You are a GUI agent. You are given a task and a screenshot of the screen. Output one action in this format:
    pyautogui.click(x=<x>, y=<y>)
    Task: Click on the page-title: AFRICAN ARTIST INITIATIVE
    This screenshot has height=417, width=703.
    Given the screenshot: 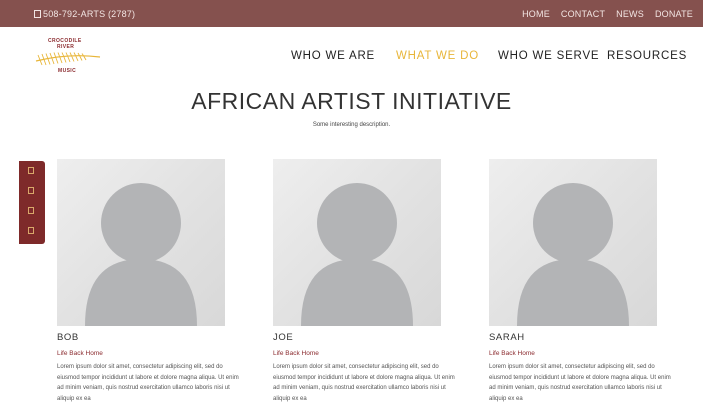 What is the action you would take?
    pyautogui.click(x=351, y=101)
    